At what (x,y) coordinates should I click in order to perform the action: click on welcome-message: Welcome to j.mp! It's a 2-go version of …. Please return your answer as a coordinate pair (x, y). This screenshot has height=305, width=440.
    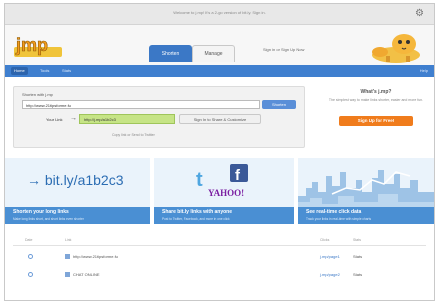
    Looking at the image, I should click on (219, 12).